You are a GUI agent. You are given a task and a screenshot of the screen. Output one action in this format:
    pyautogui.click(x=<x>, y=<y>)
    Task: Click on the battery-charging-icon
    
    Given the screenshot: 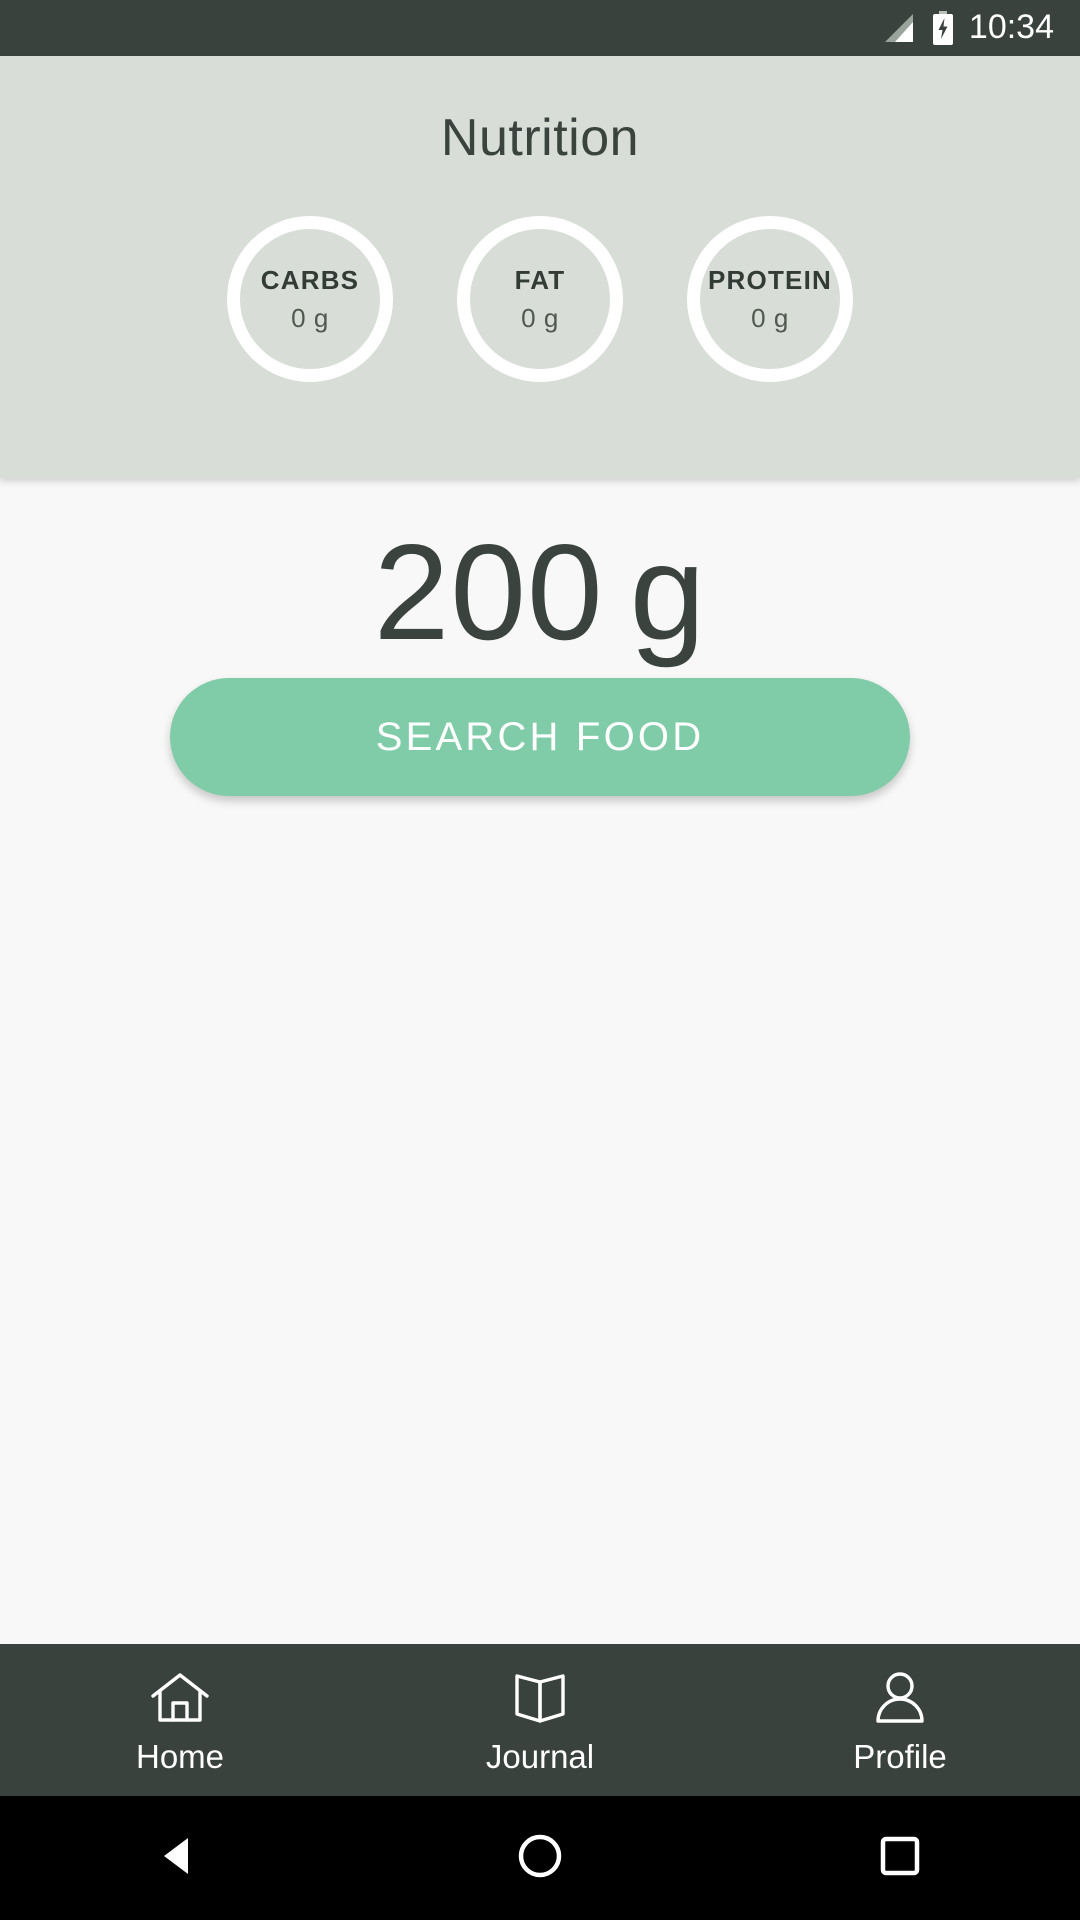 What is the action you would take?
    pyautogui.click(x=943, y=28)
    